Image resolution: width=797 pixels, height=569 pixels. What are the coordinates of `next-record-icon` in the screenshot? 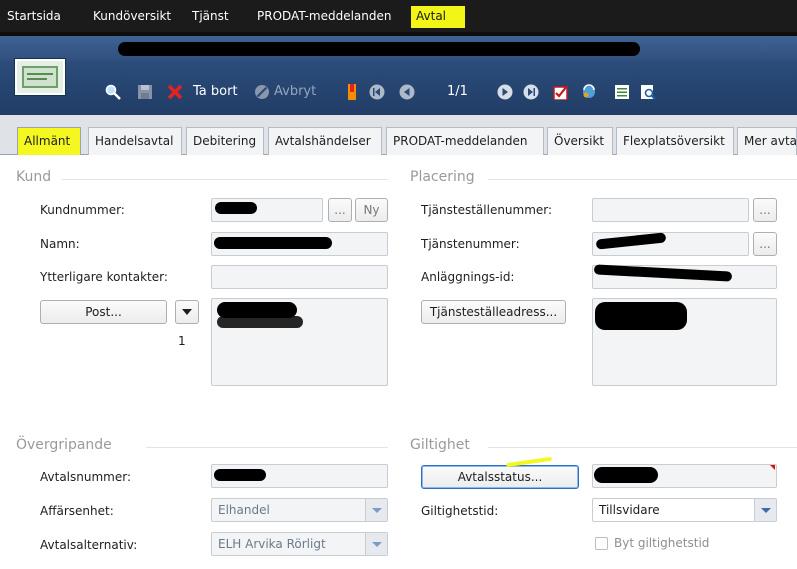 It's located at (505, 92).